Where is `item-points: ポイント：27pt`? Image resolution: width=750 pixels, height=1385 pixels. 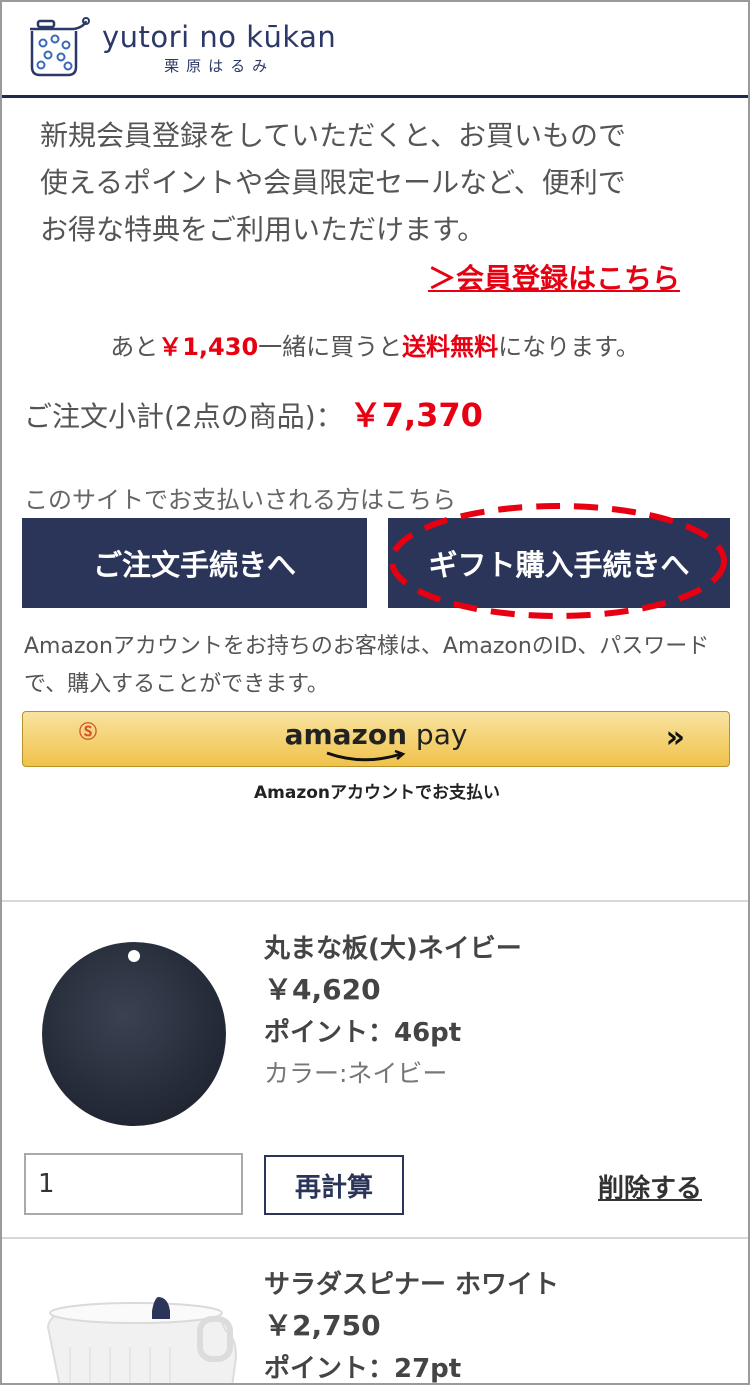 item-points: ポイント：27pt is located at coordinates (363, 1369).